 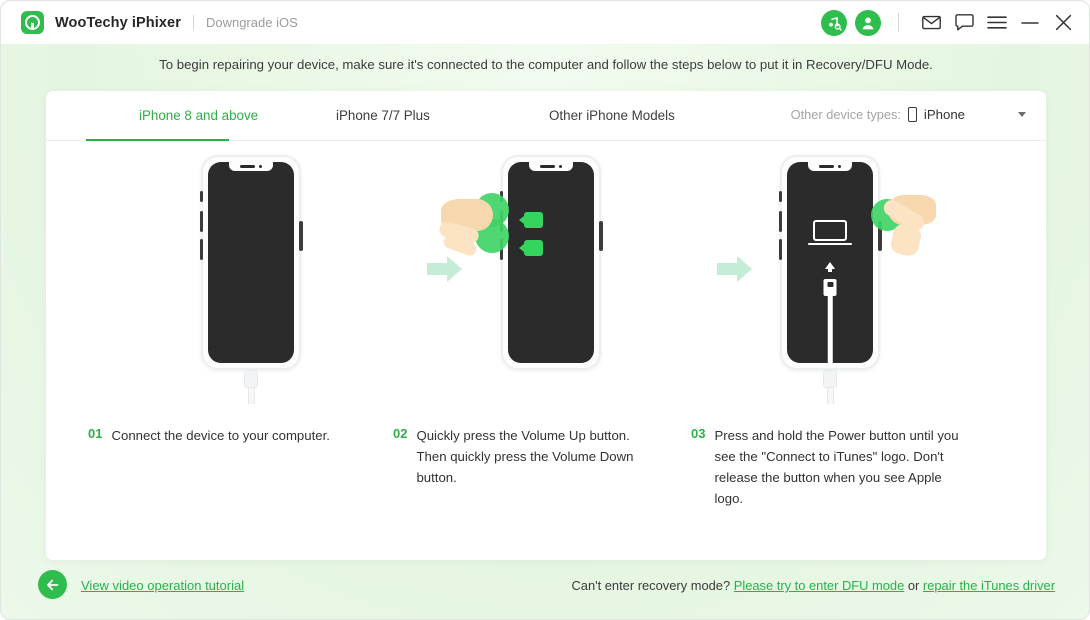 I want to click on back-button, so click(x=52, y=584).